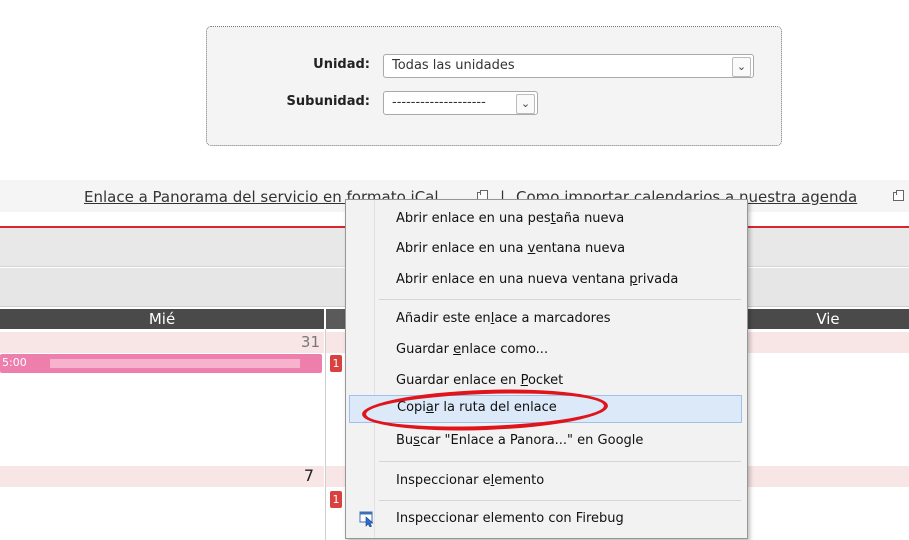  What do you see at coordinates (162, 319) in the screenshot?
I see `day-header-mie: Mié` at bounding box center [162, 319].